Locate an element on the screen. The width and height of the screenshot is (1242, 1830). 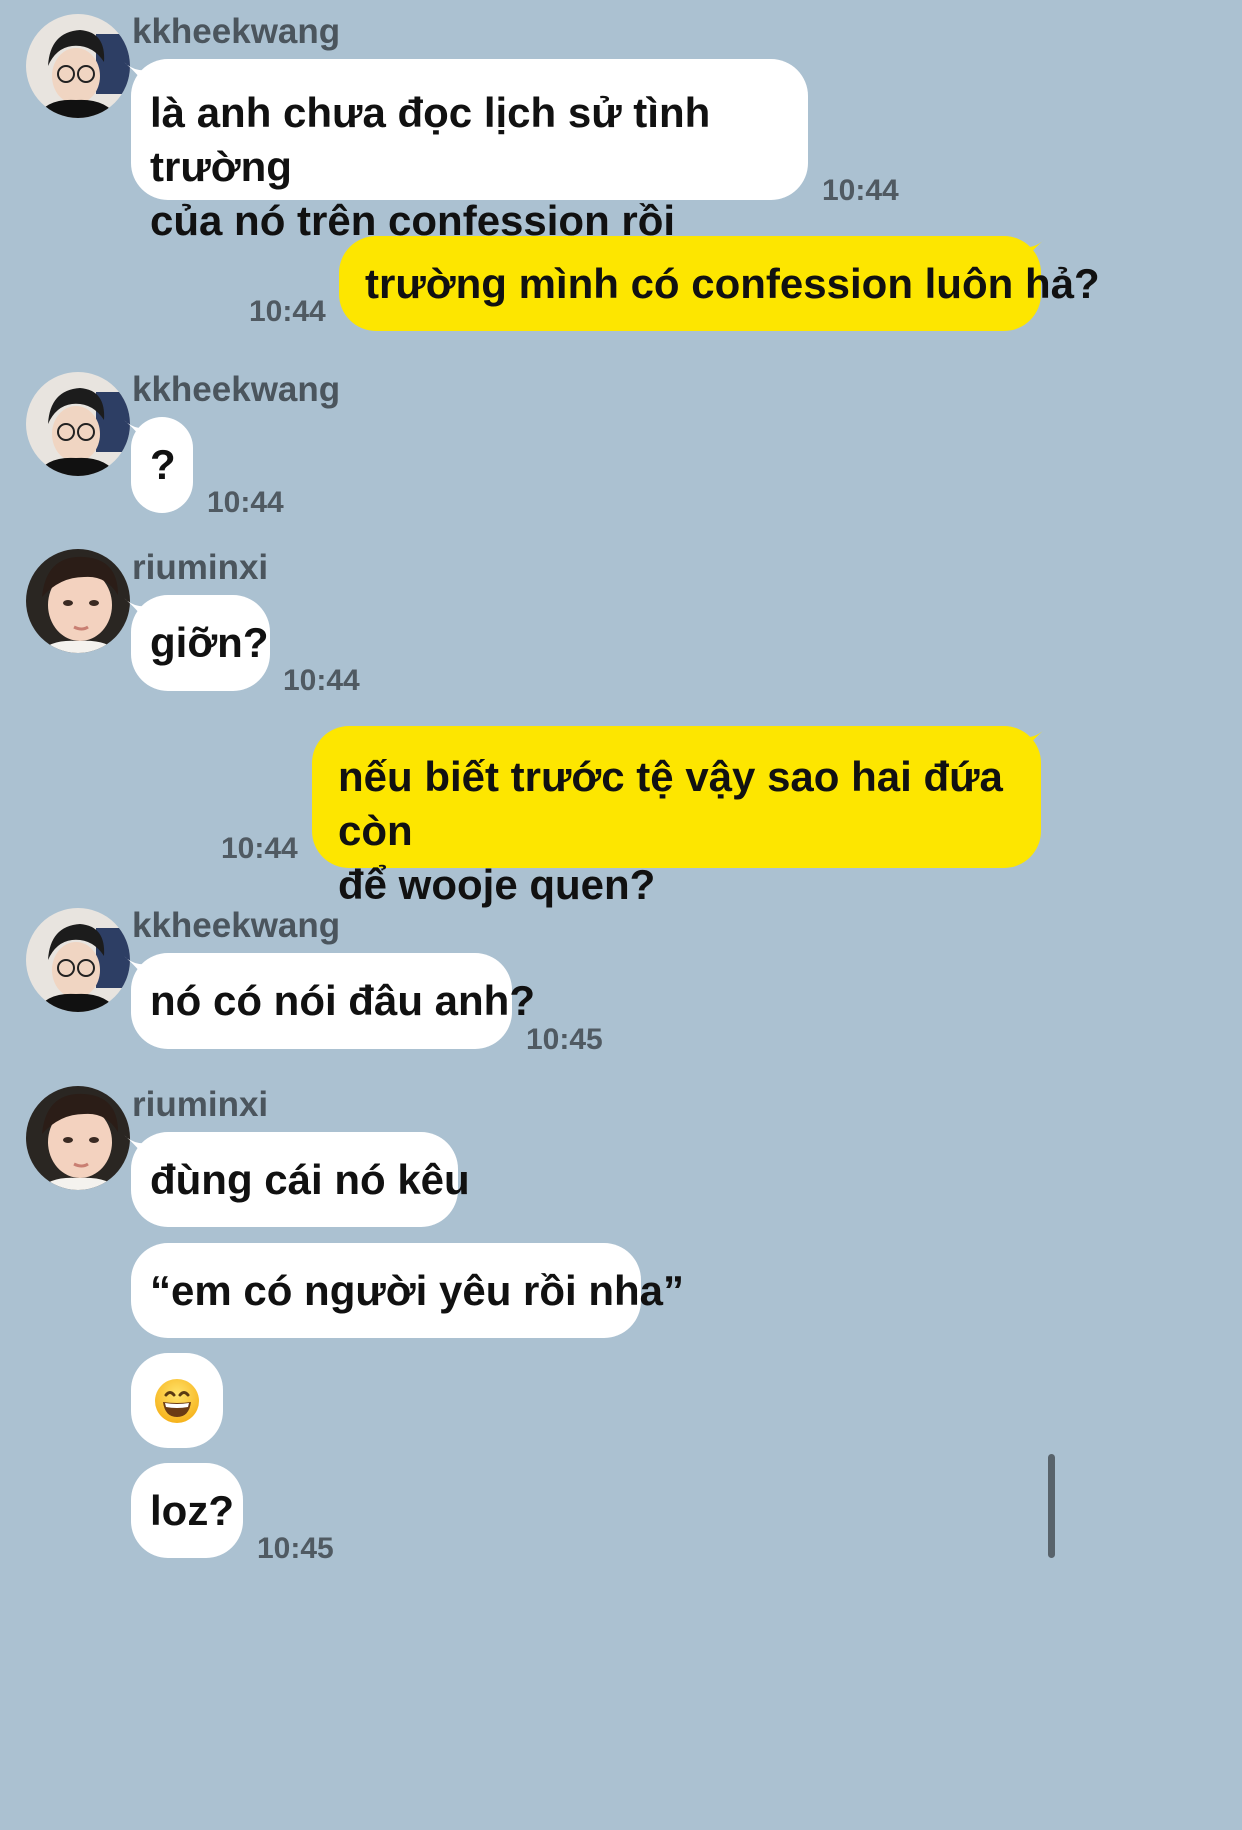
message-bubble: ? is located at coordinates (162, 465).